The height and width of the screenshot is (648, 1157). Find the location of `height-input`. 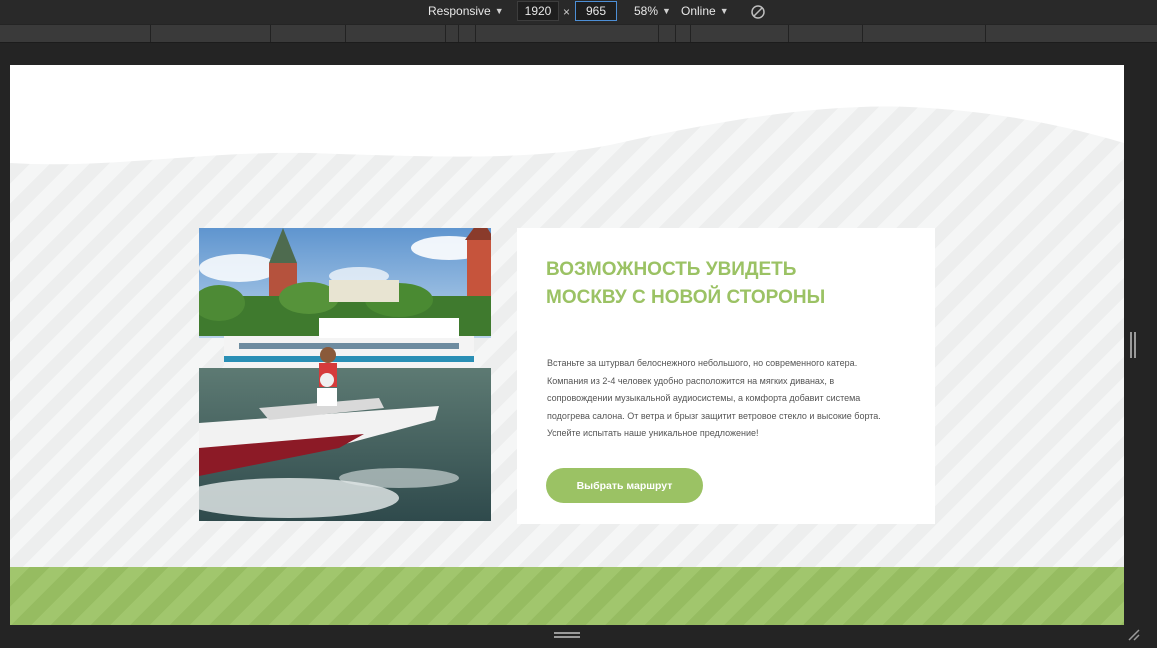

height-input is located at coordinates (596, 11).